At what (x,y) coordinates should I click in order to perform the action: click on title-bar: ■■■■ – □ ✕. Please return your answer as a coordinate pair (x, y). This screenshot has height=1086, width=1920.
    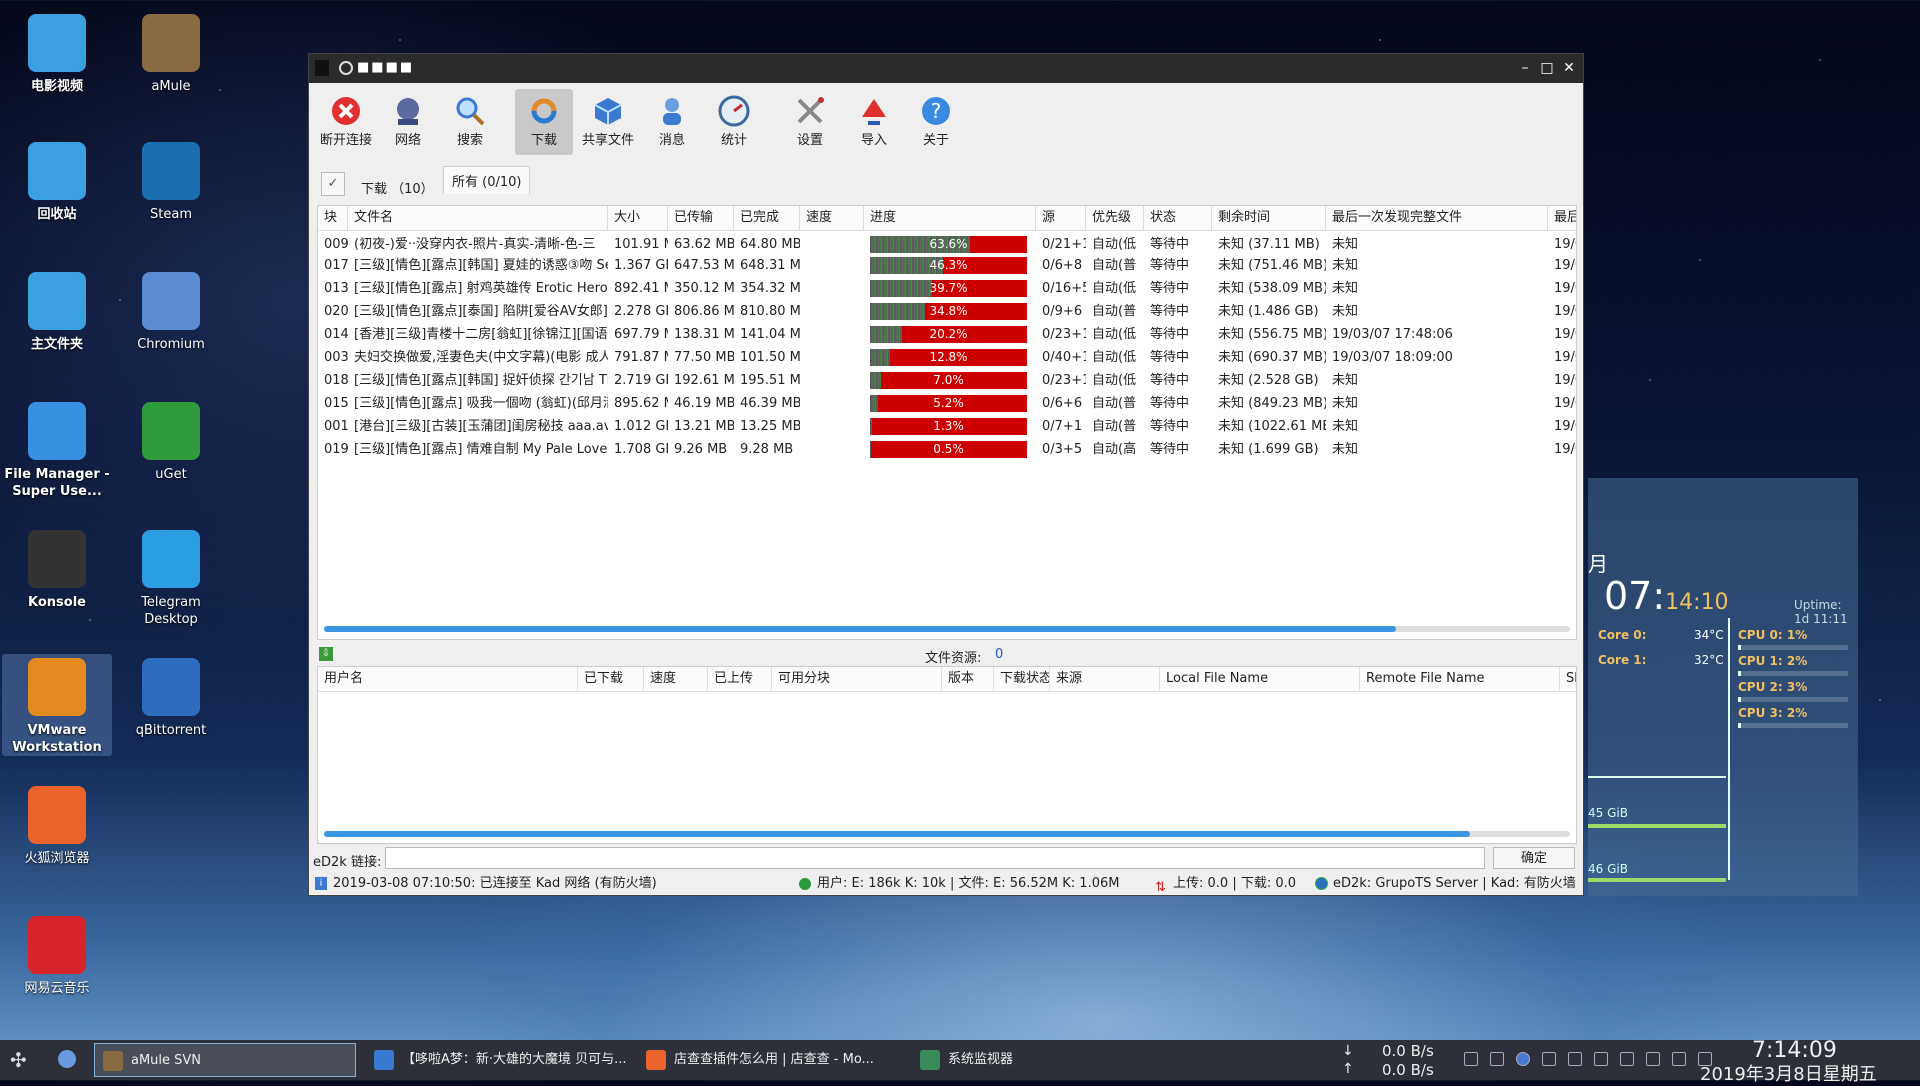
    Looking at the image, I should click on (946, 68).